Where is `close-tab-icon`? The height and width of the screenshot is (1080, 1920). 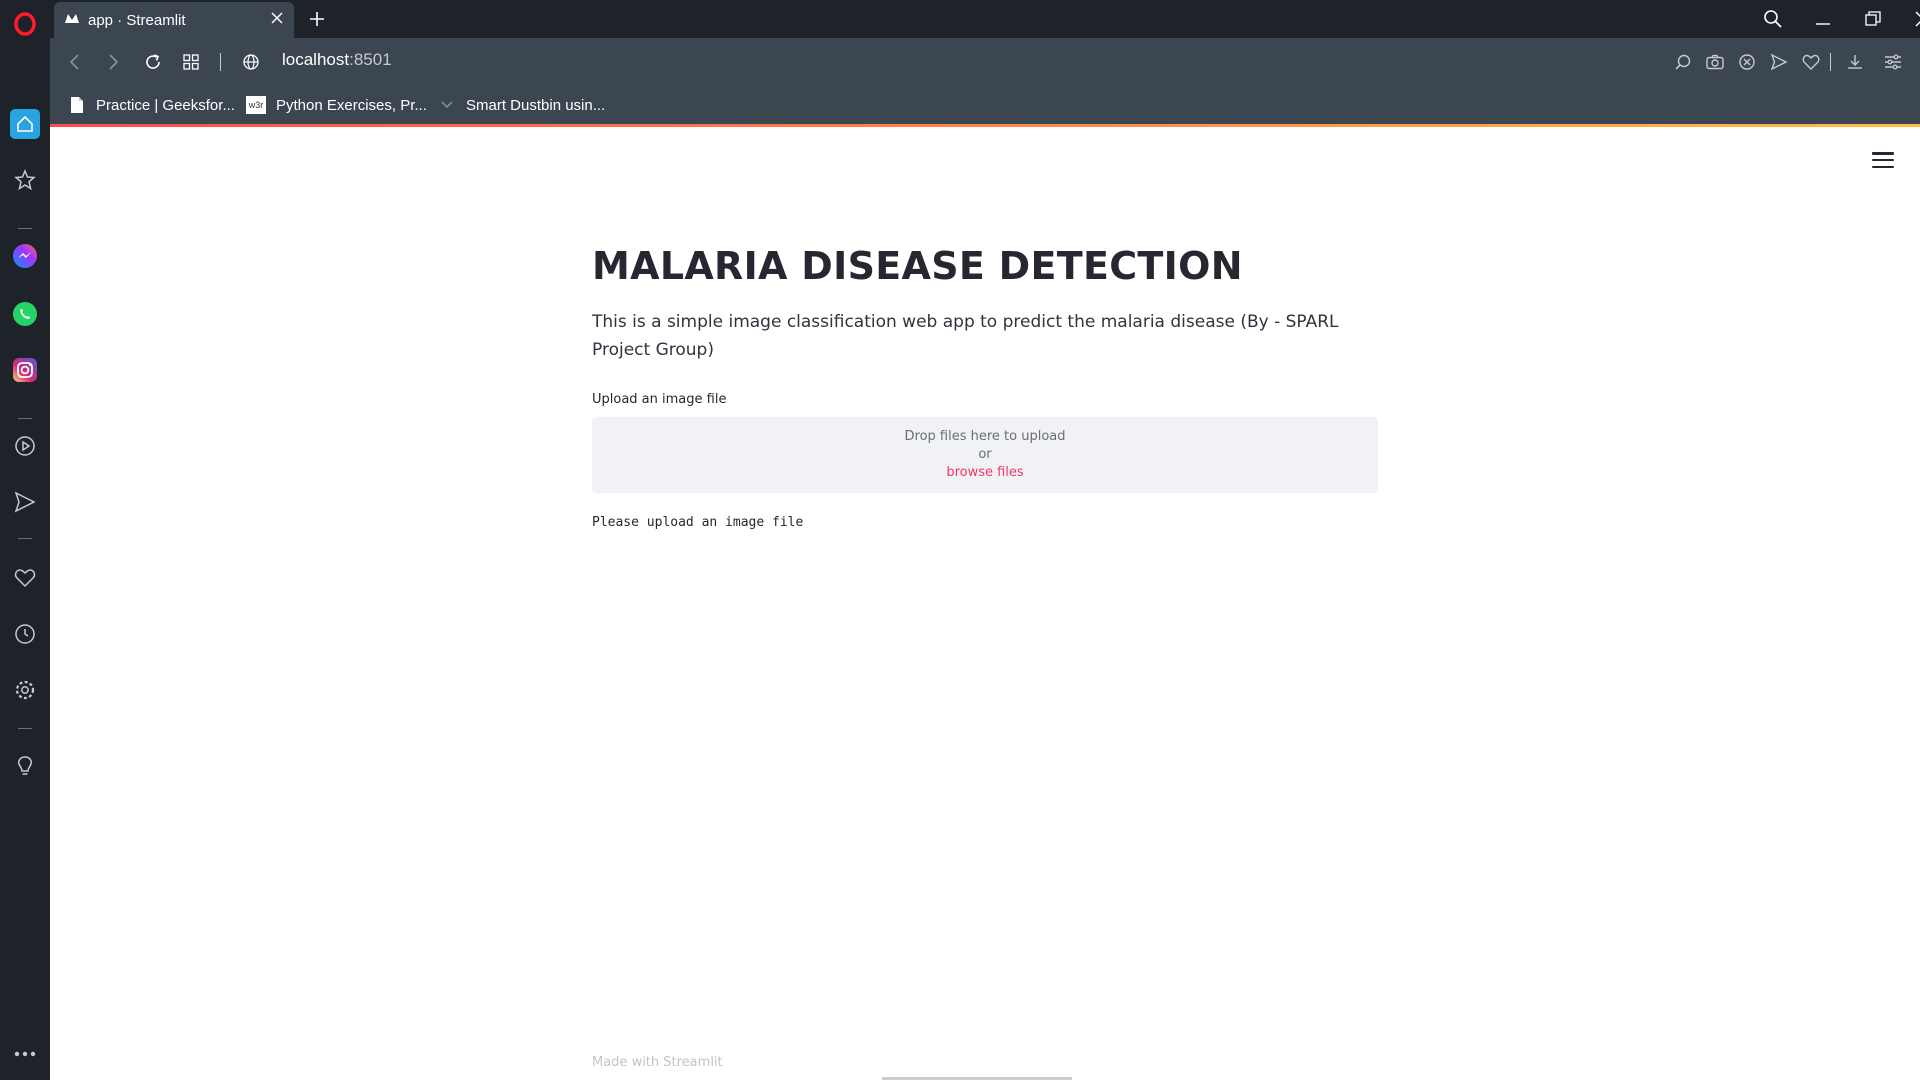 close-tab-icon is located at coordinates (277, 20).